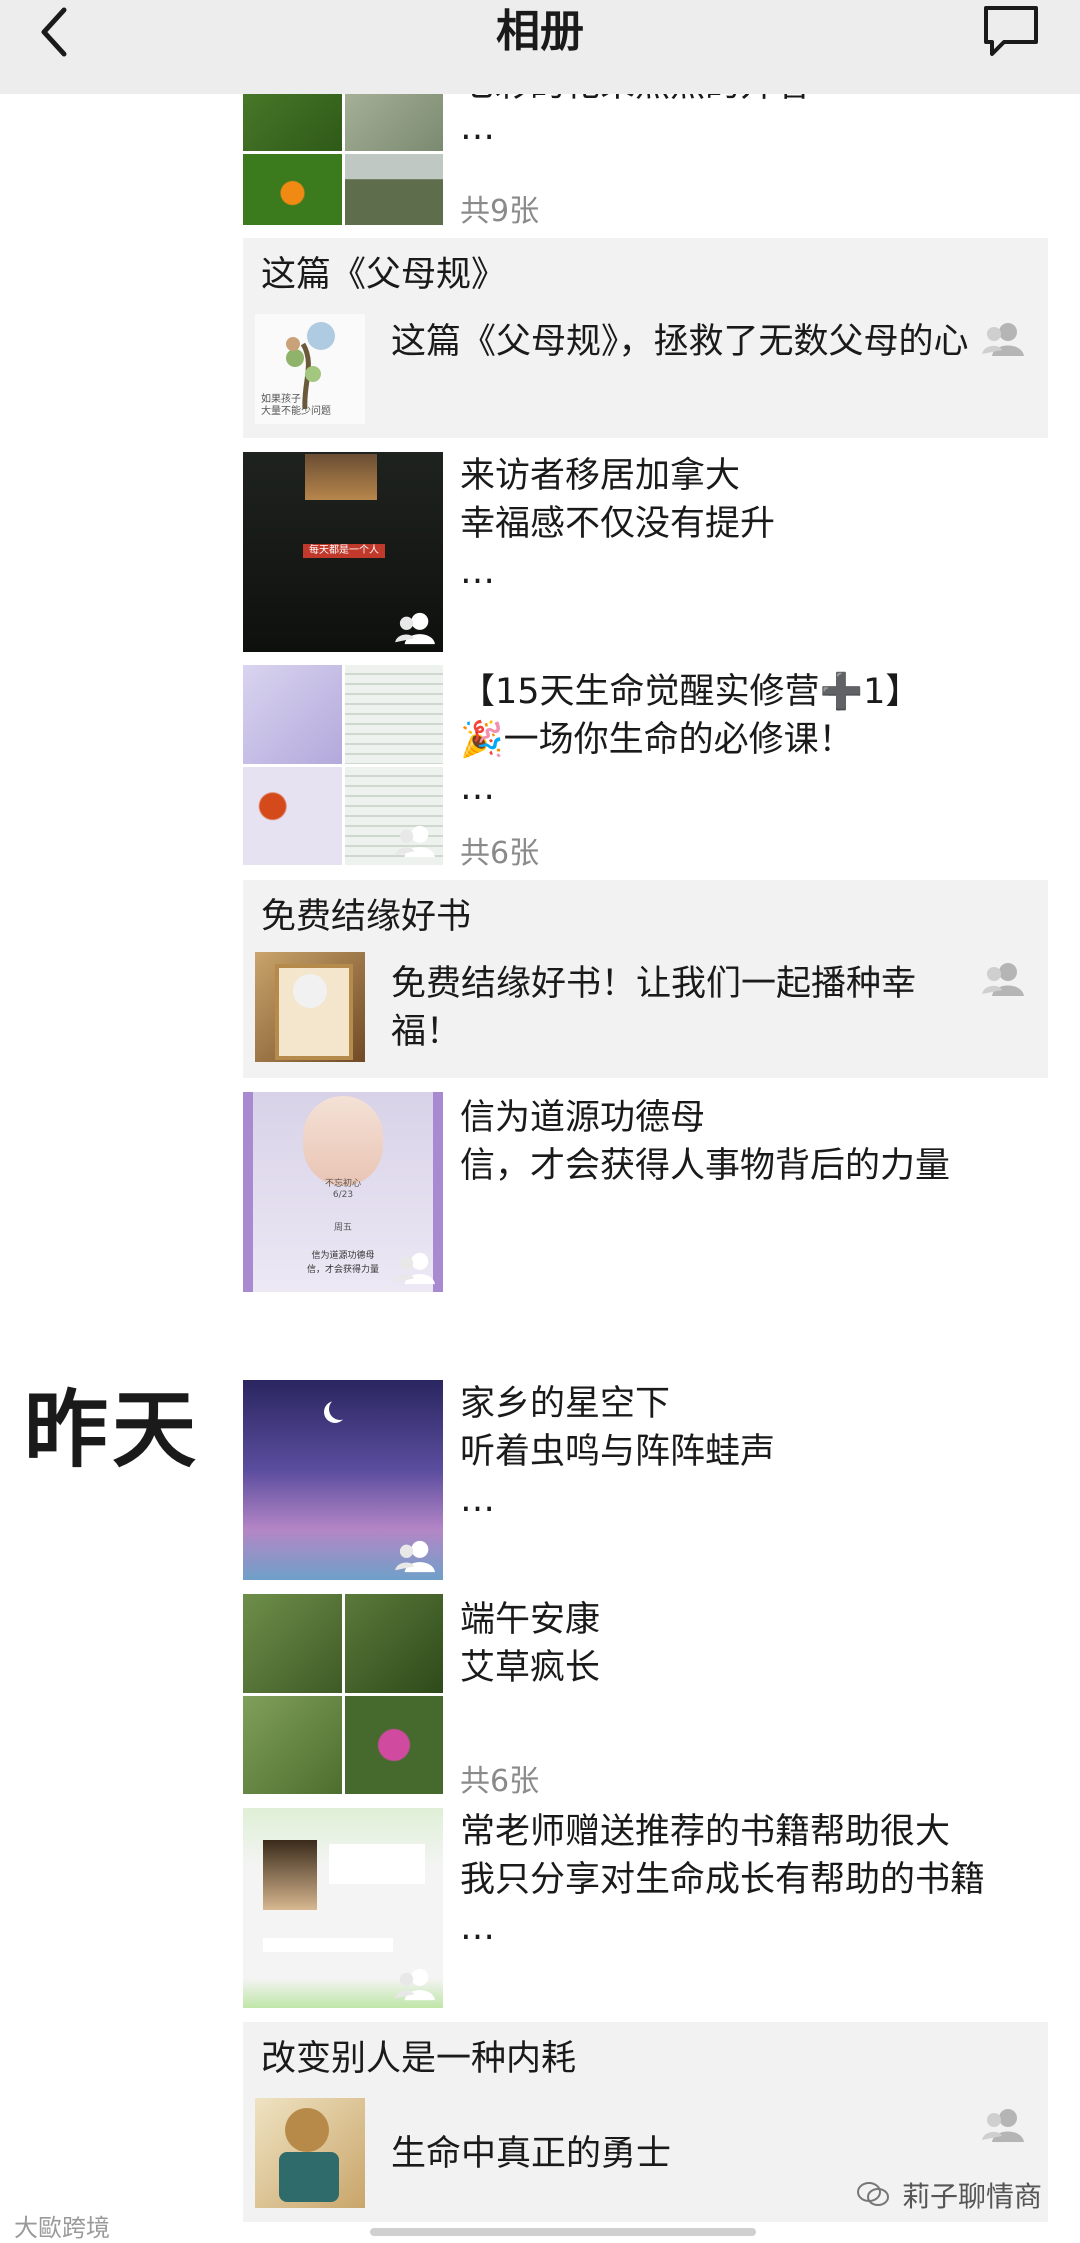  I want to click on image-text: 6/23, so click(343, 1195).